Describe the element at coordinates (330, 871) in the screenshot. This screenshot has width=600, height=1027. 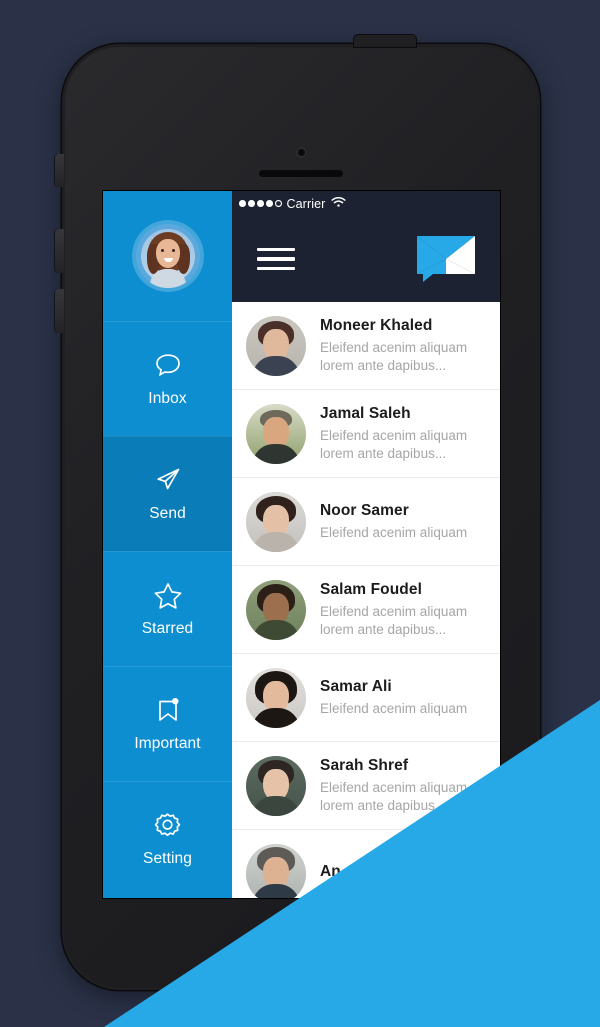
I see `message-sender: An` at that location.